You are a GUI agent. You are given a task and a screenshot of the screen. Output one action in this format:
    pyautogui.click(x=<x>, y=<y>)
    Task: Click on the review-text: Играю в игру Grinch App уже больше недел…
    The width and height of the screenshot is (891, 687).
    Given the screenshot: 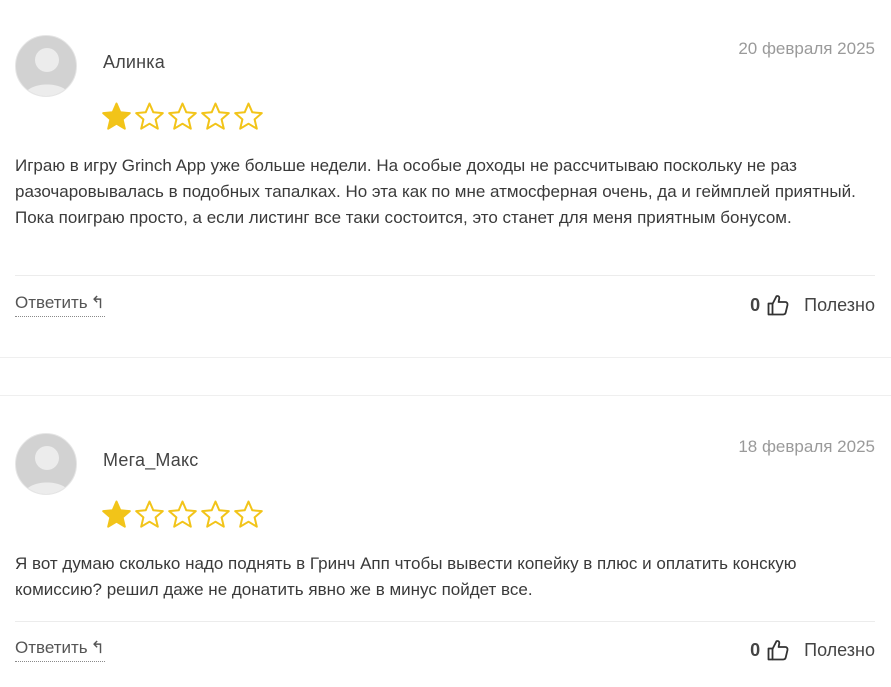 What is the action you would take?
    pyautogui.click(x=435, y=191)
    